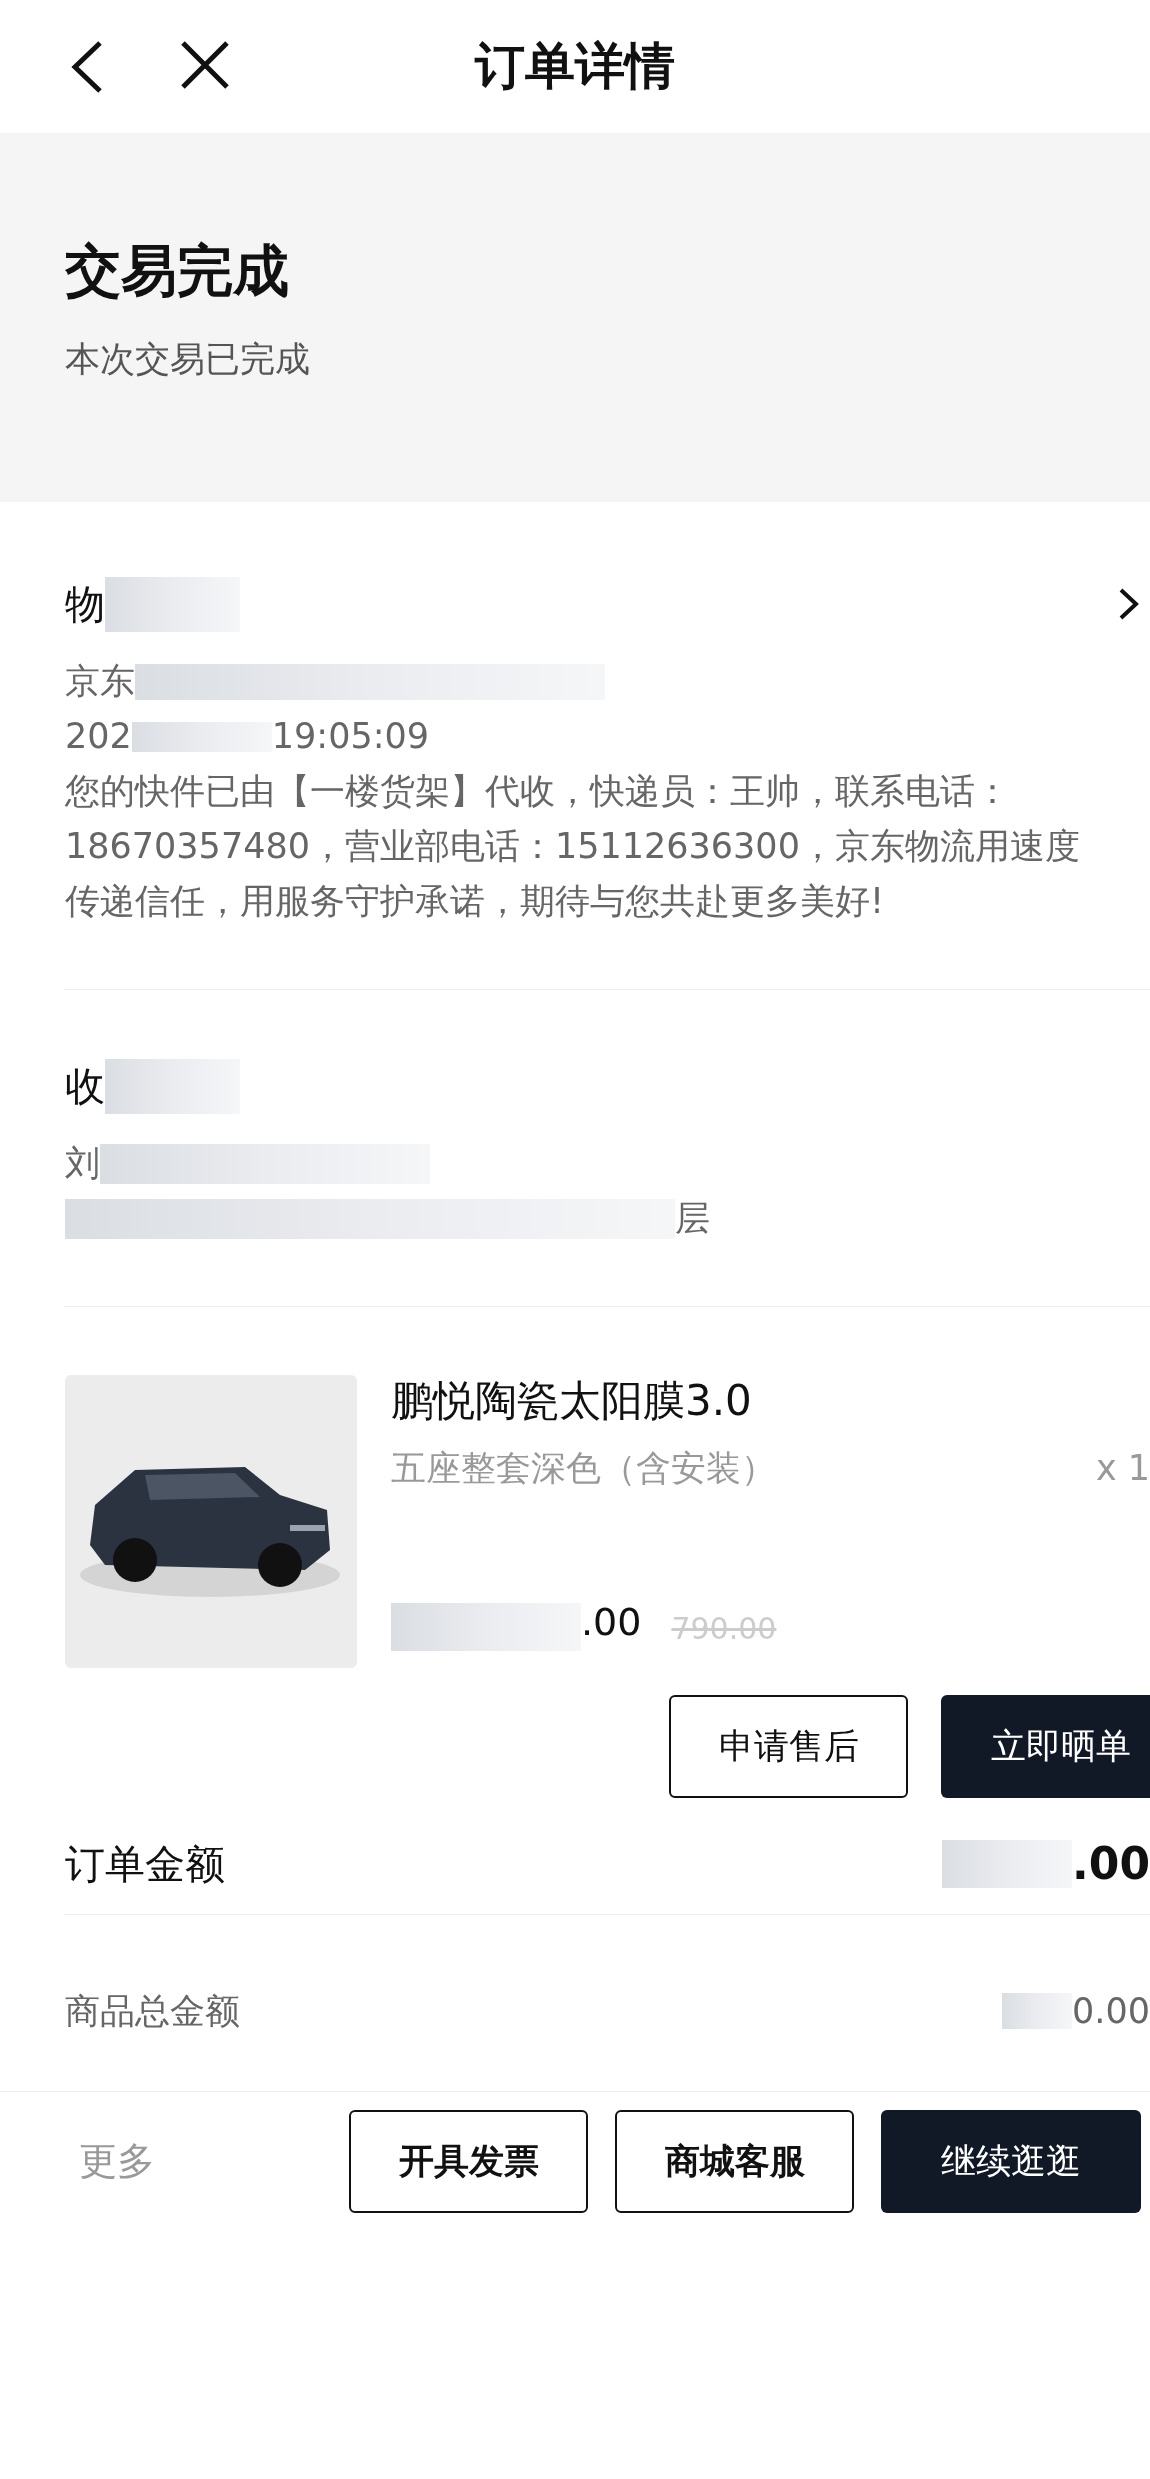 The image size is (1150, 2479). I want to click on close-icon, so click(205, 65).